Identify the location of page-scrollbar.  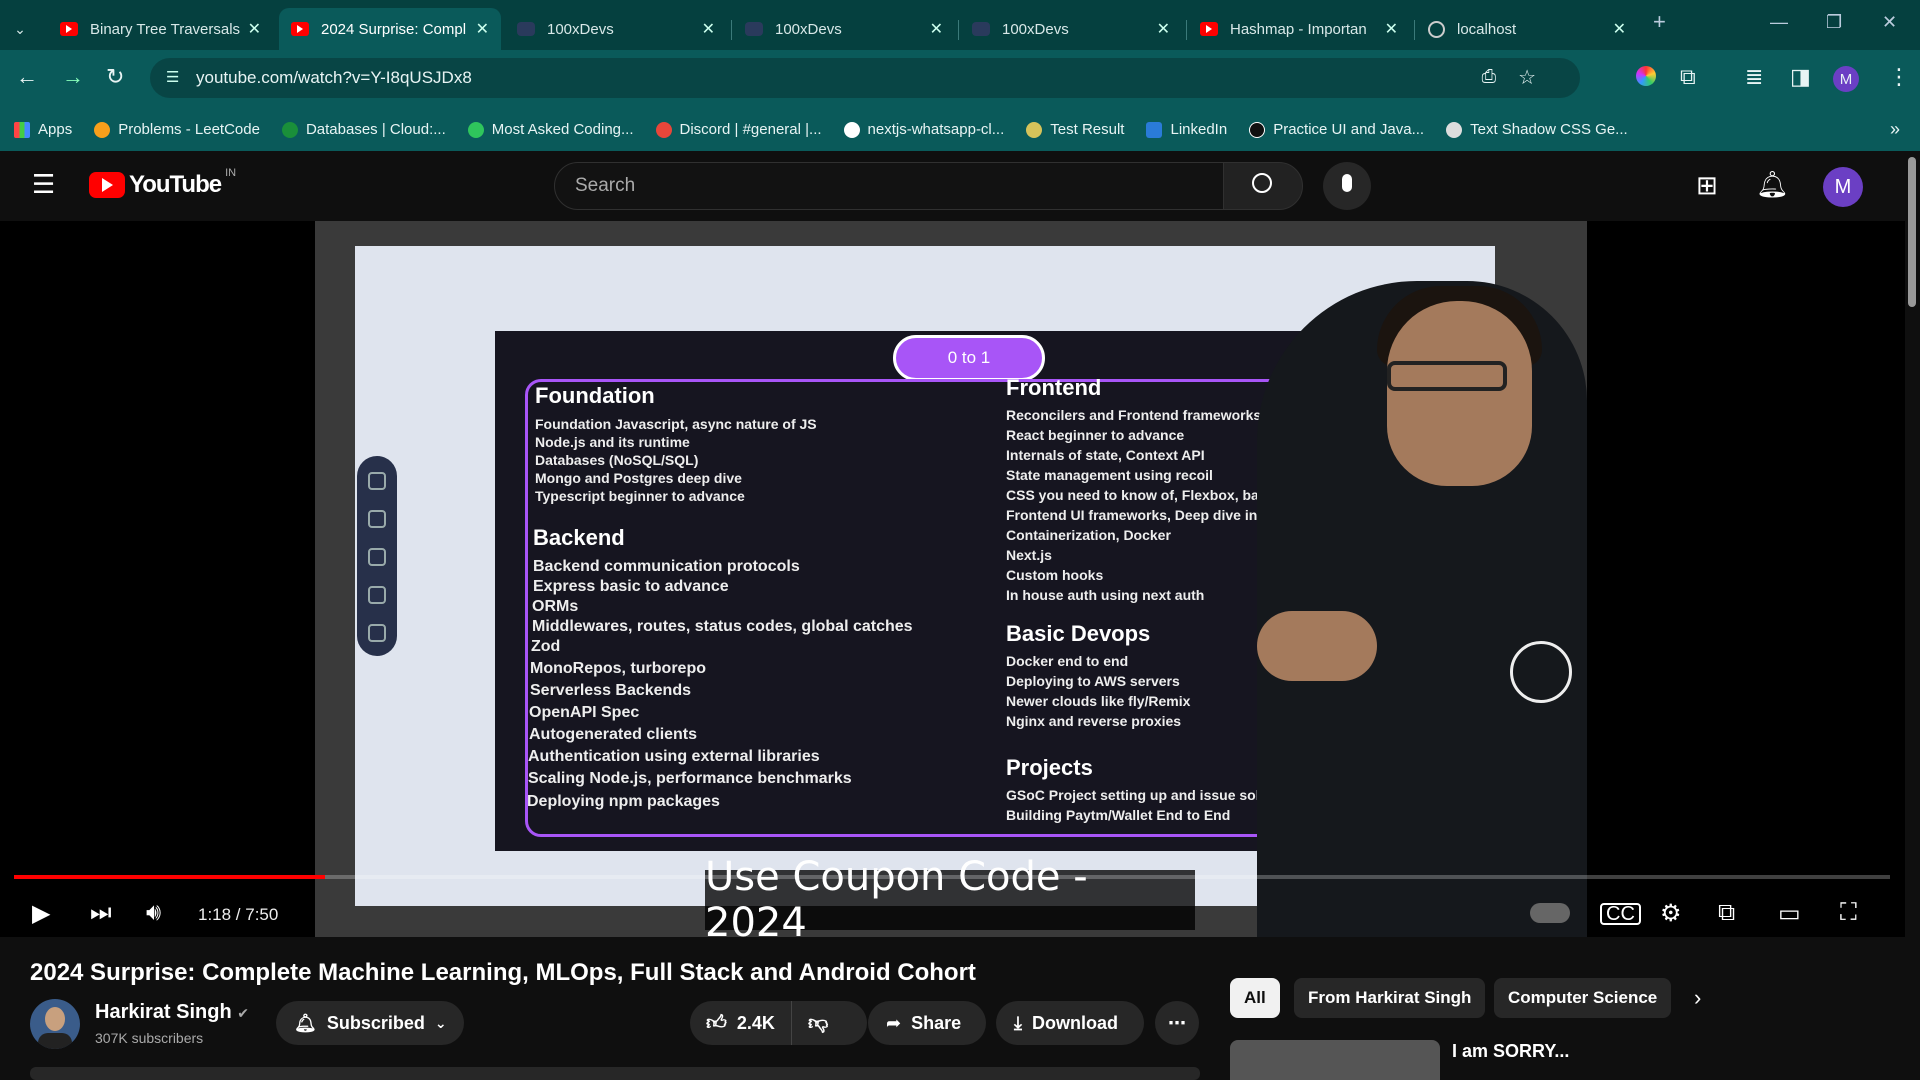
(1912, 232).